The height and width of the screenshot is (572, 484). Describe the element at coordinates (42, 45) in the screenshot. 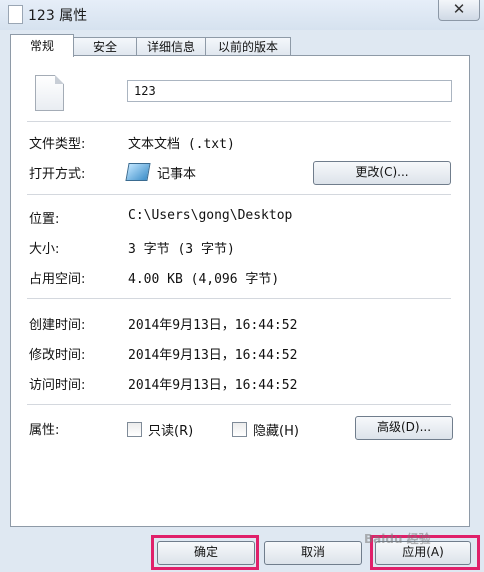

I see `tab-general: 常规` at that location.